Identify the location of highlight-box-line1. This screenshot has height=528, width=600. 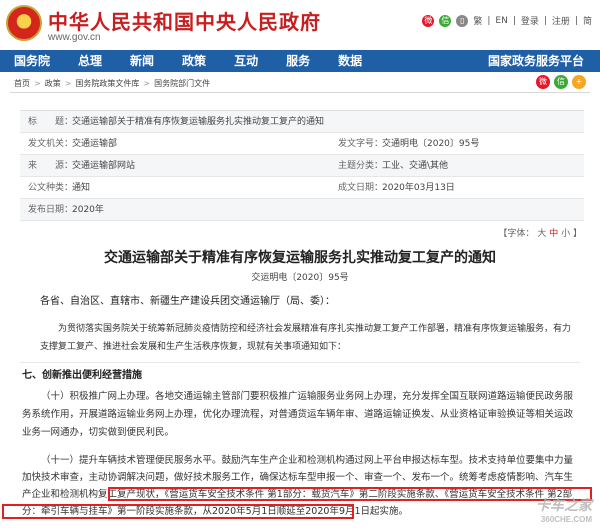
(350, 494).